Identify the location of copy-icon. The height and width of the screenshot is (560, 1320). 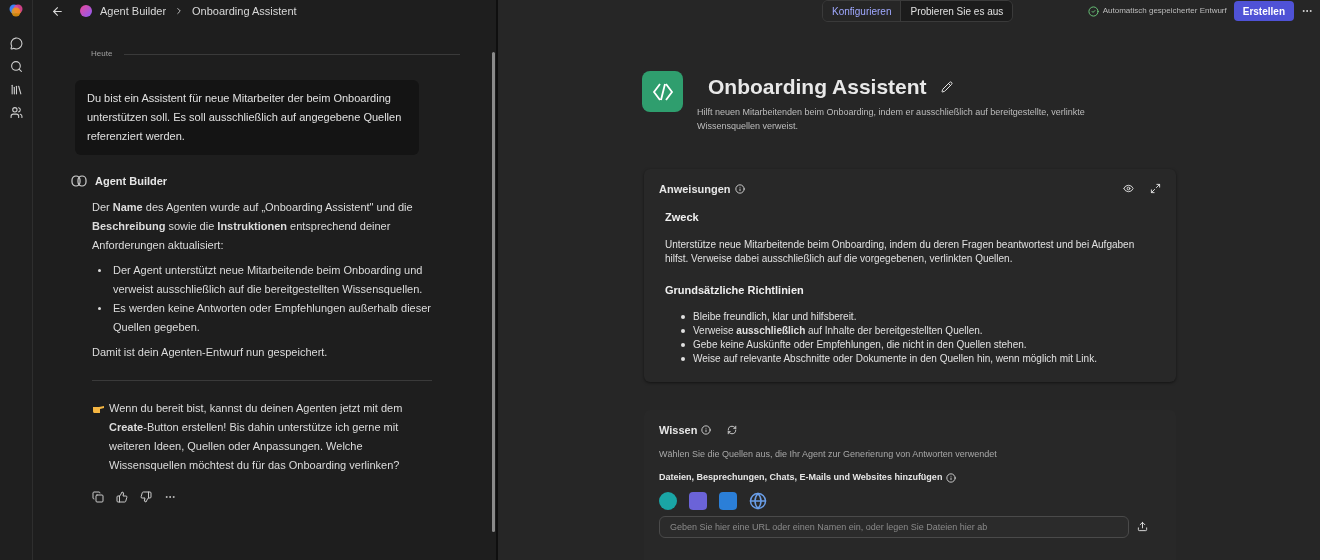
(98, 496).